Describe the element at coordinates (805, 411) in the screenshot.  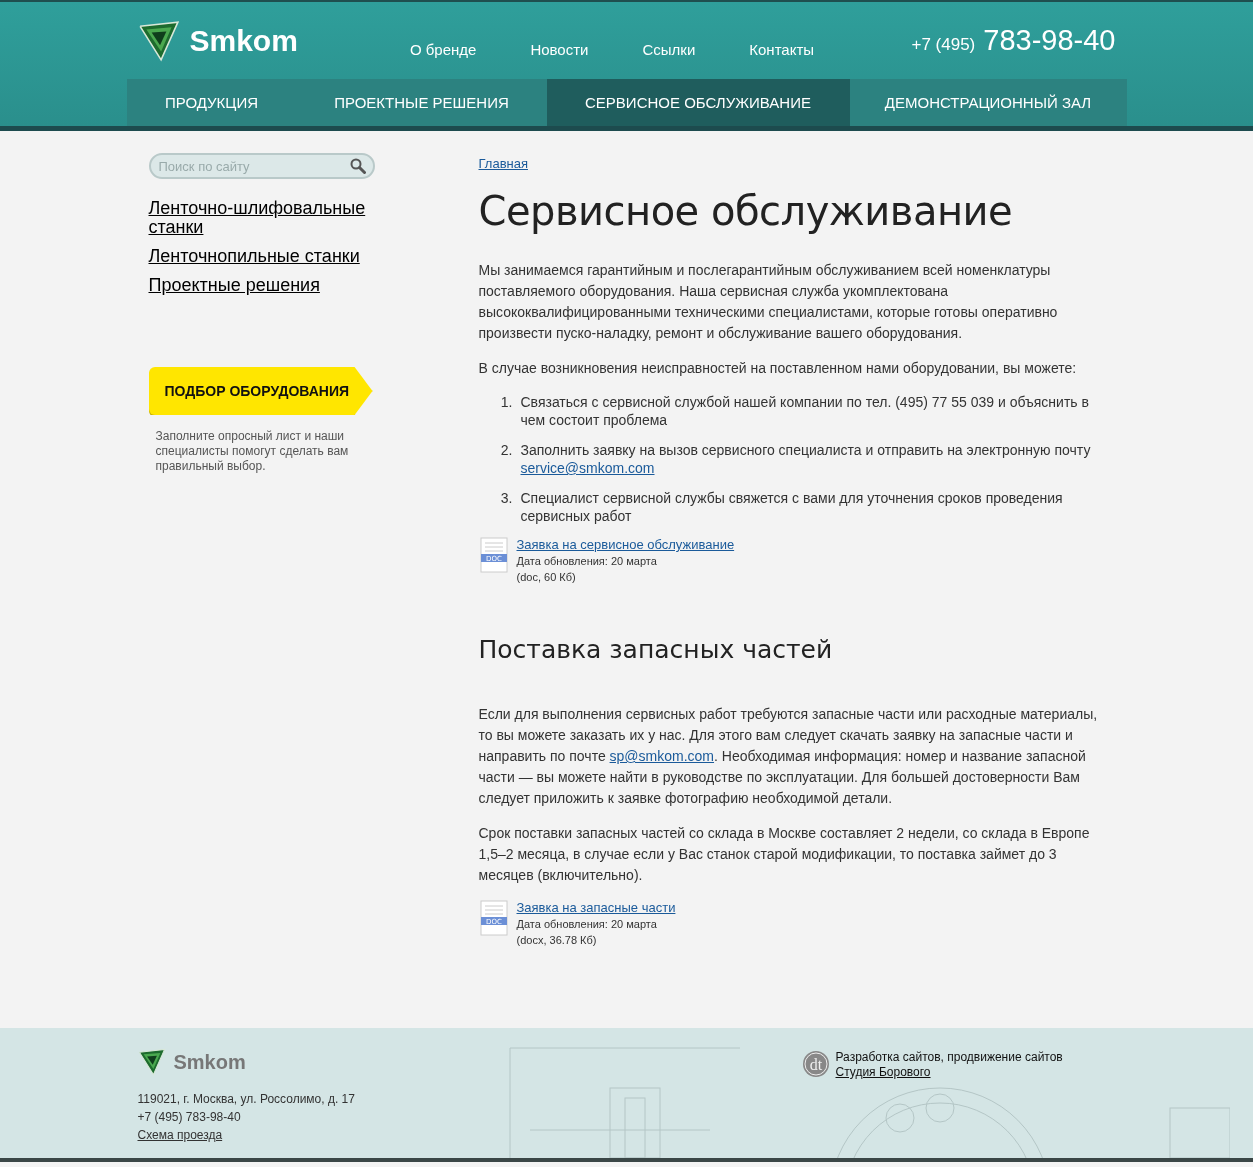
I see `list-item: Связаться с сервисной службой нашей компании по тел. (495) 77 55 039 и объяснить в чем состоит проблема` at that location.